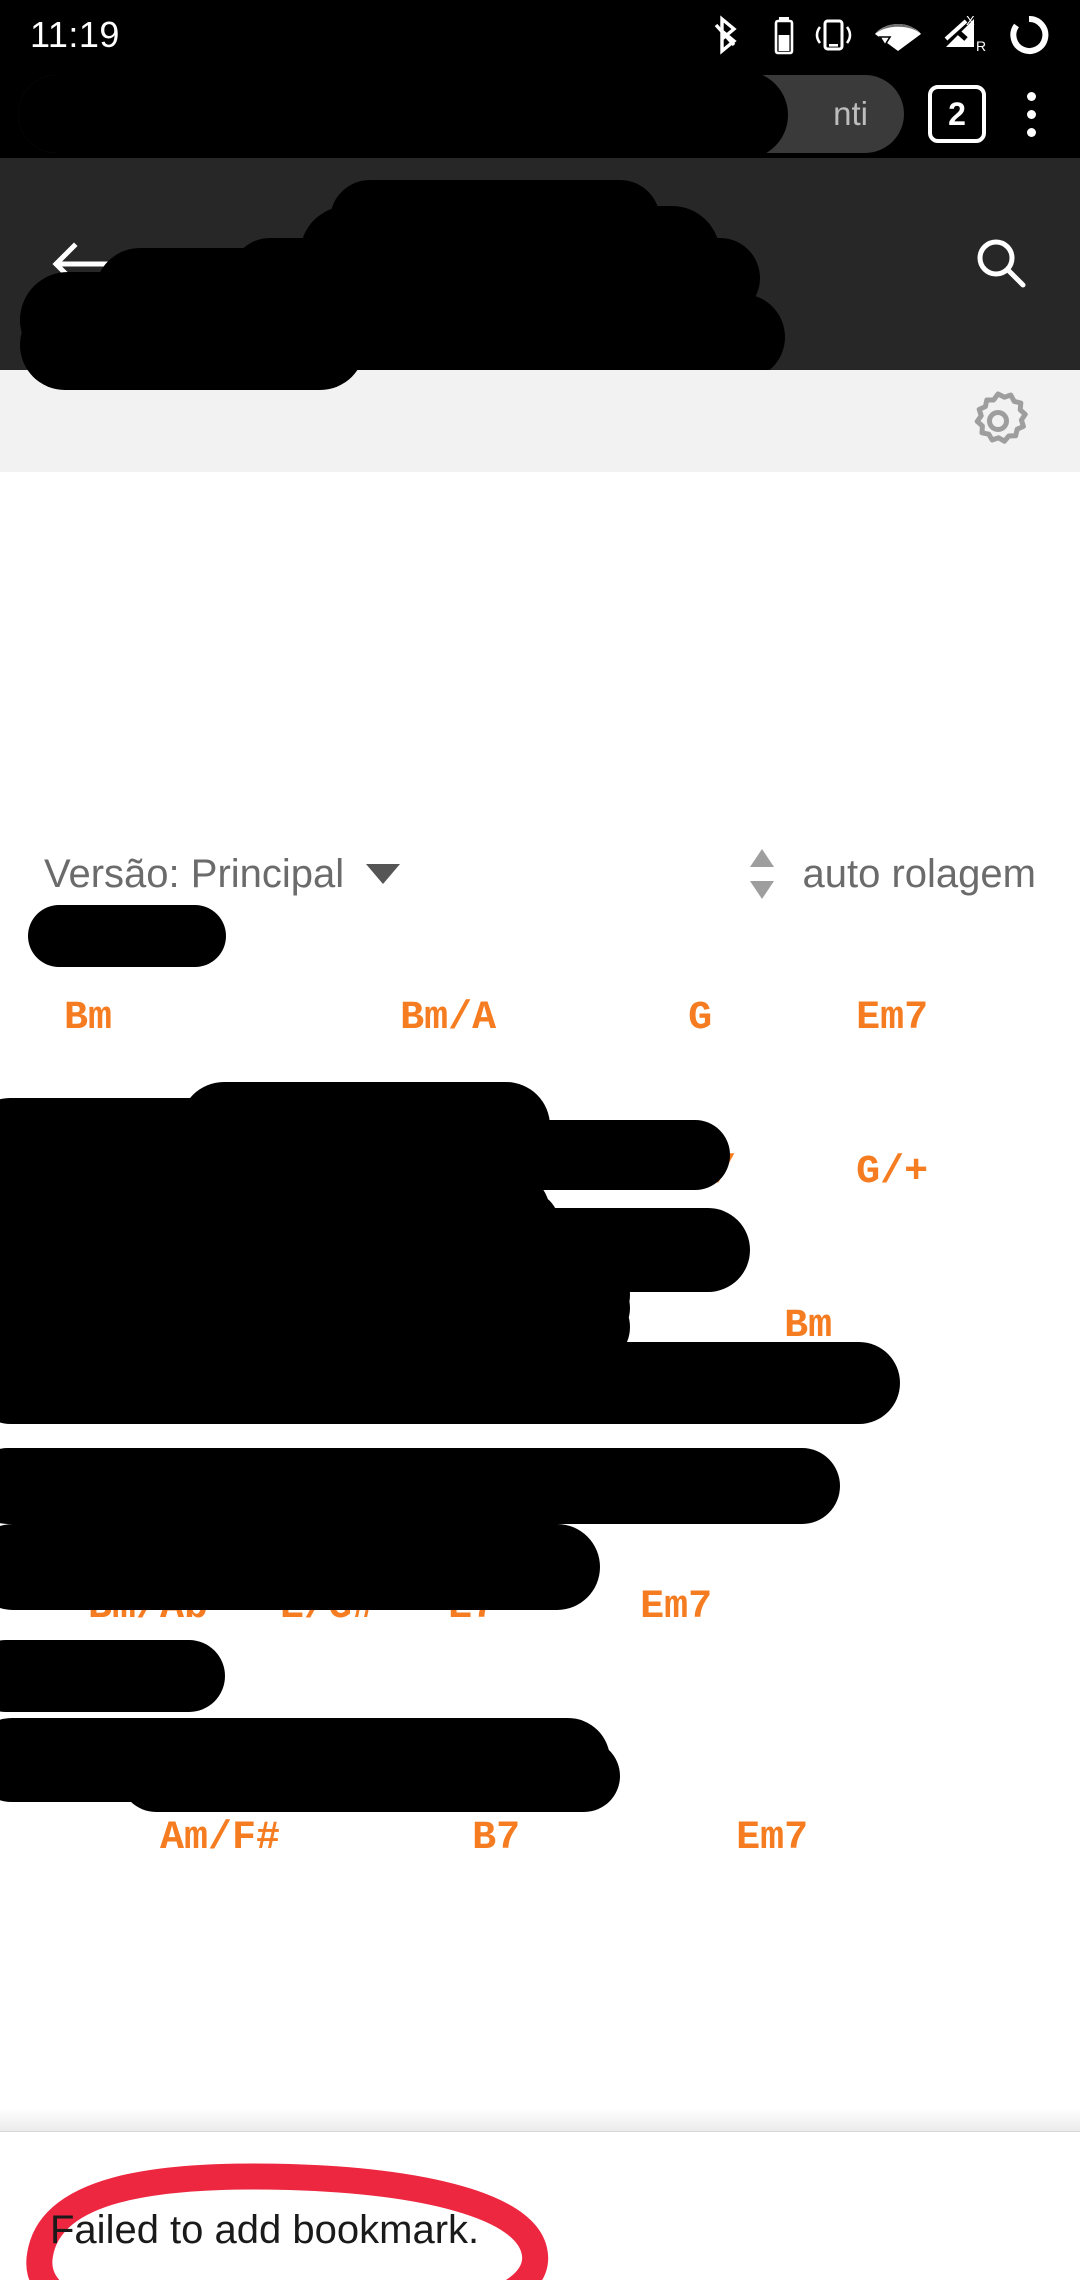 The image size is (1080, 2280). I want to click on chord-line: Bm Bm/A G Em7, so click(472, 1018).